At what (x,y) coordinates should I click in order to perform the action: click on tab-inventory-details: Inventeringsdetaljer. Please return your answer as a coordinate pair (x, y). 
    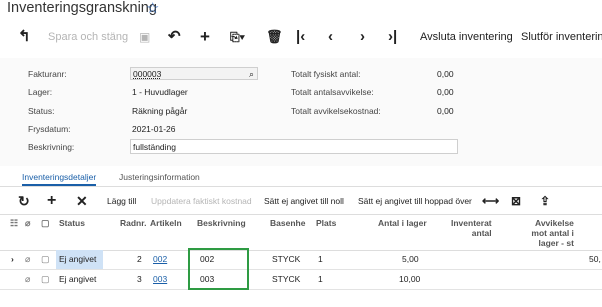
    Looking at the image, I should click on (59, 179).